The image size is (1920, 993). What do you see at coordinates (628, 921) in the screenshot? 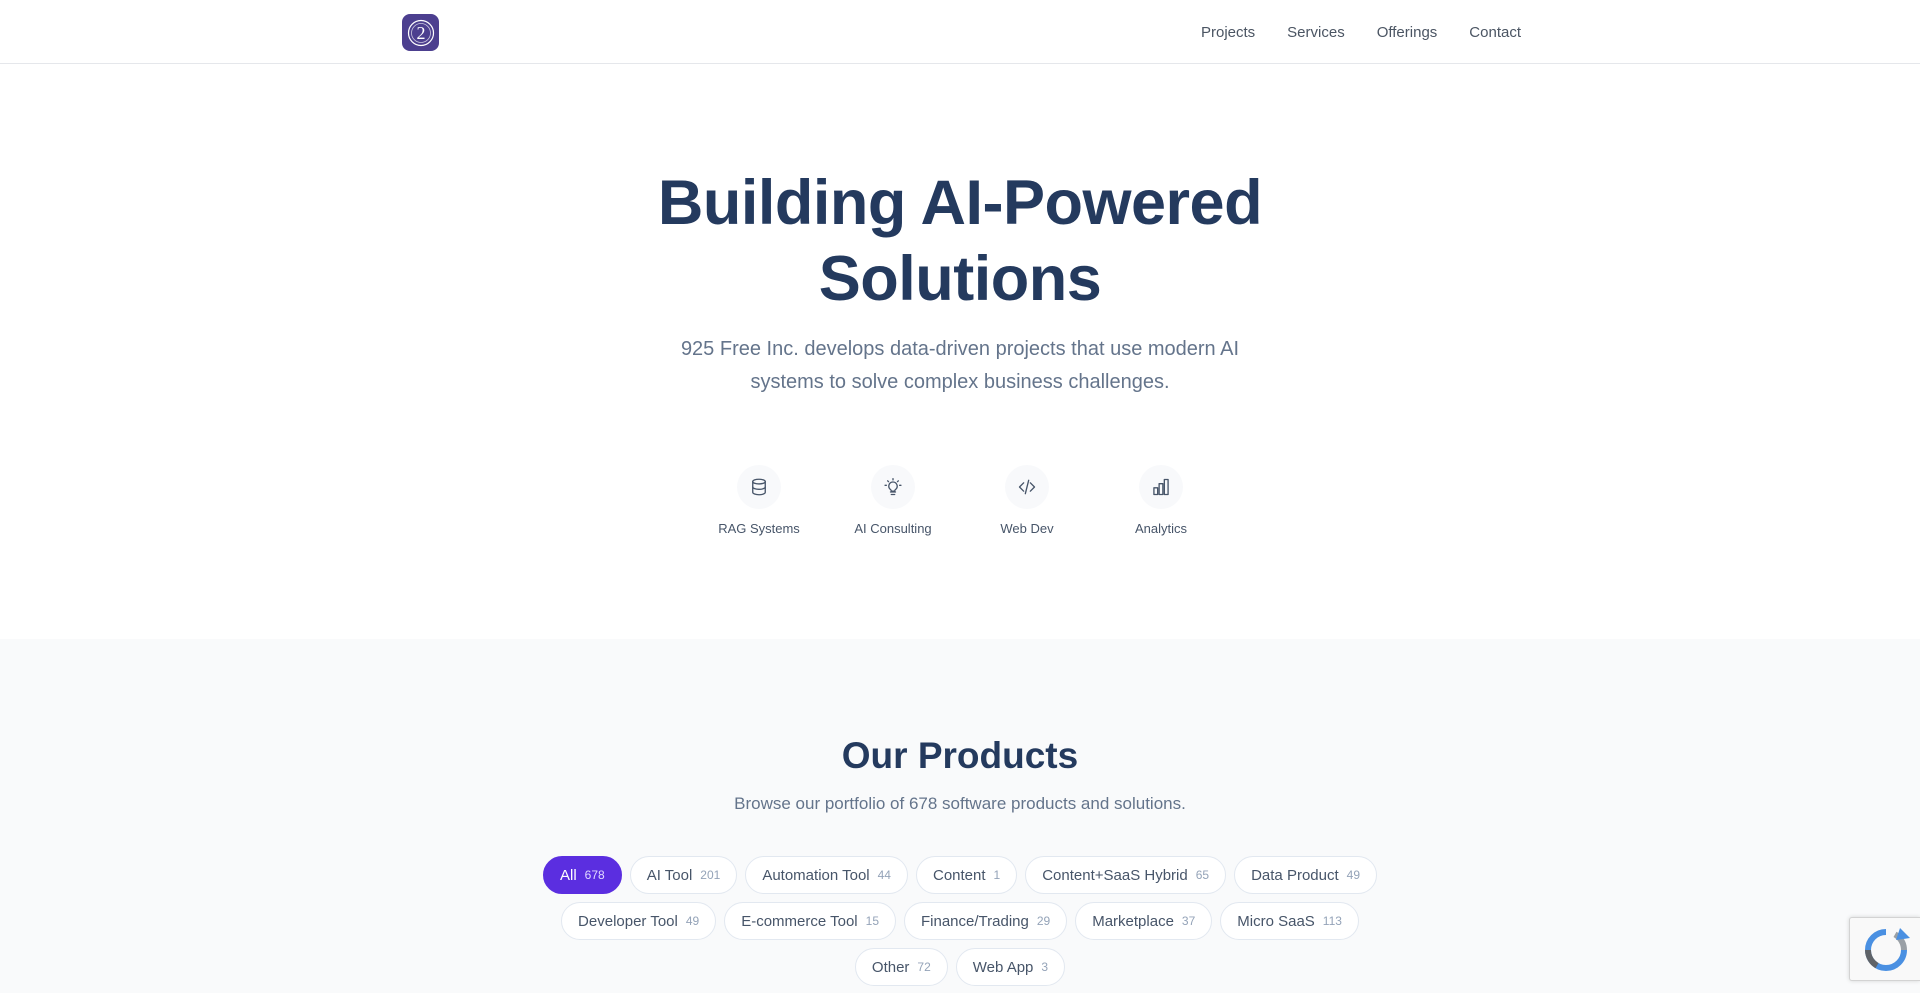
I see `filter-label: Developer Tool` at bounding box center [628, 921].